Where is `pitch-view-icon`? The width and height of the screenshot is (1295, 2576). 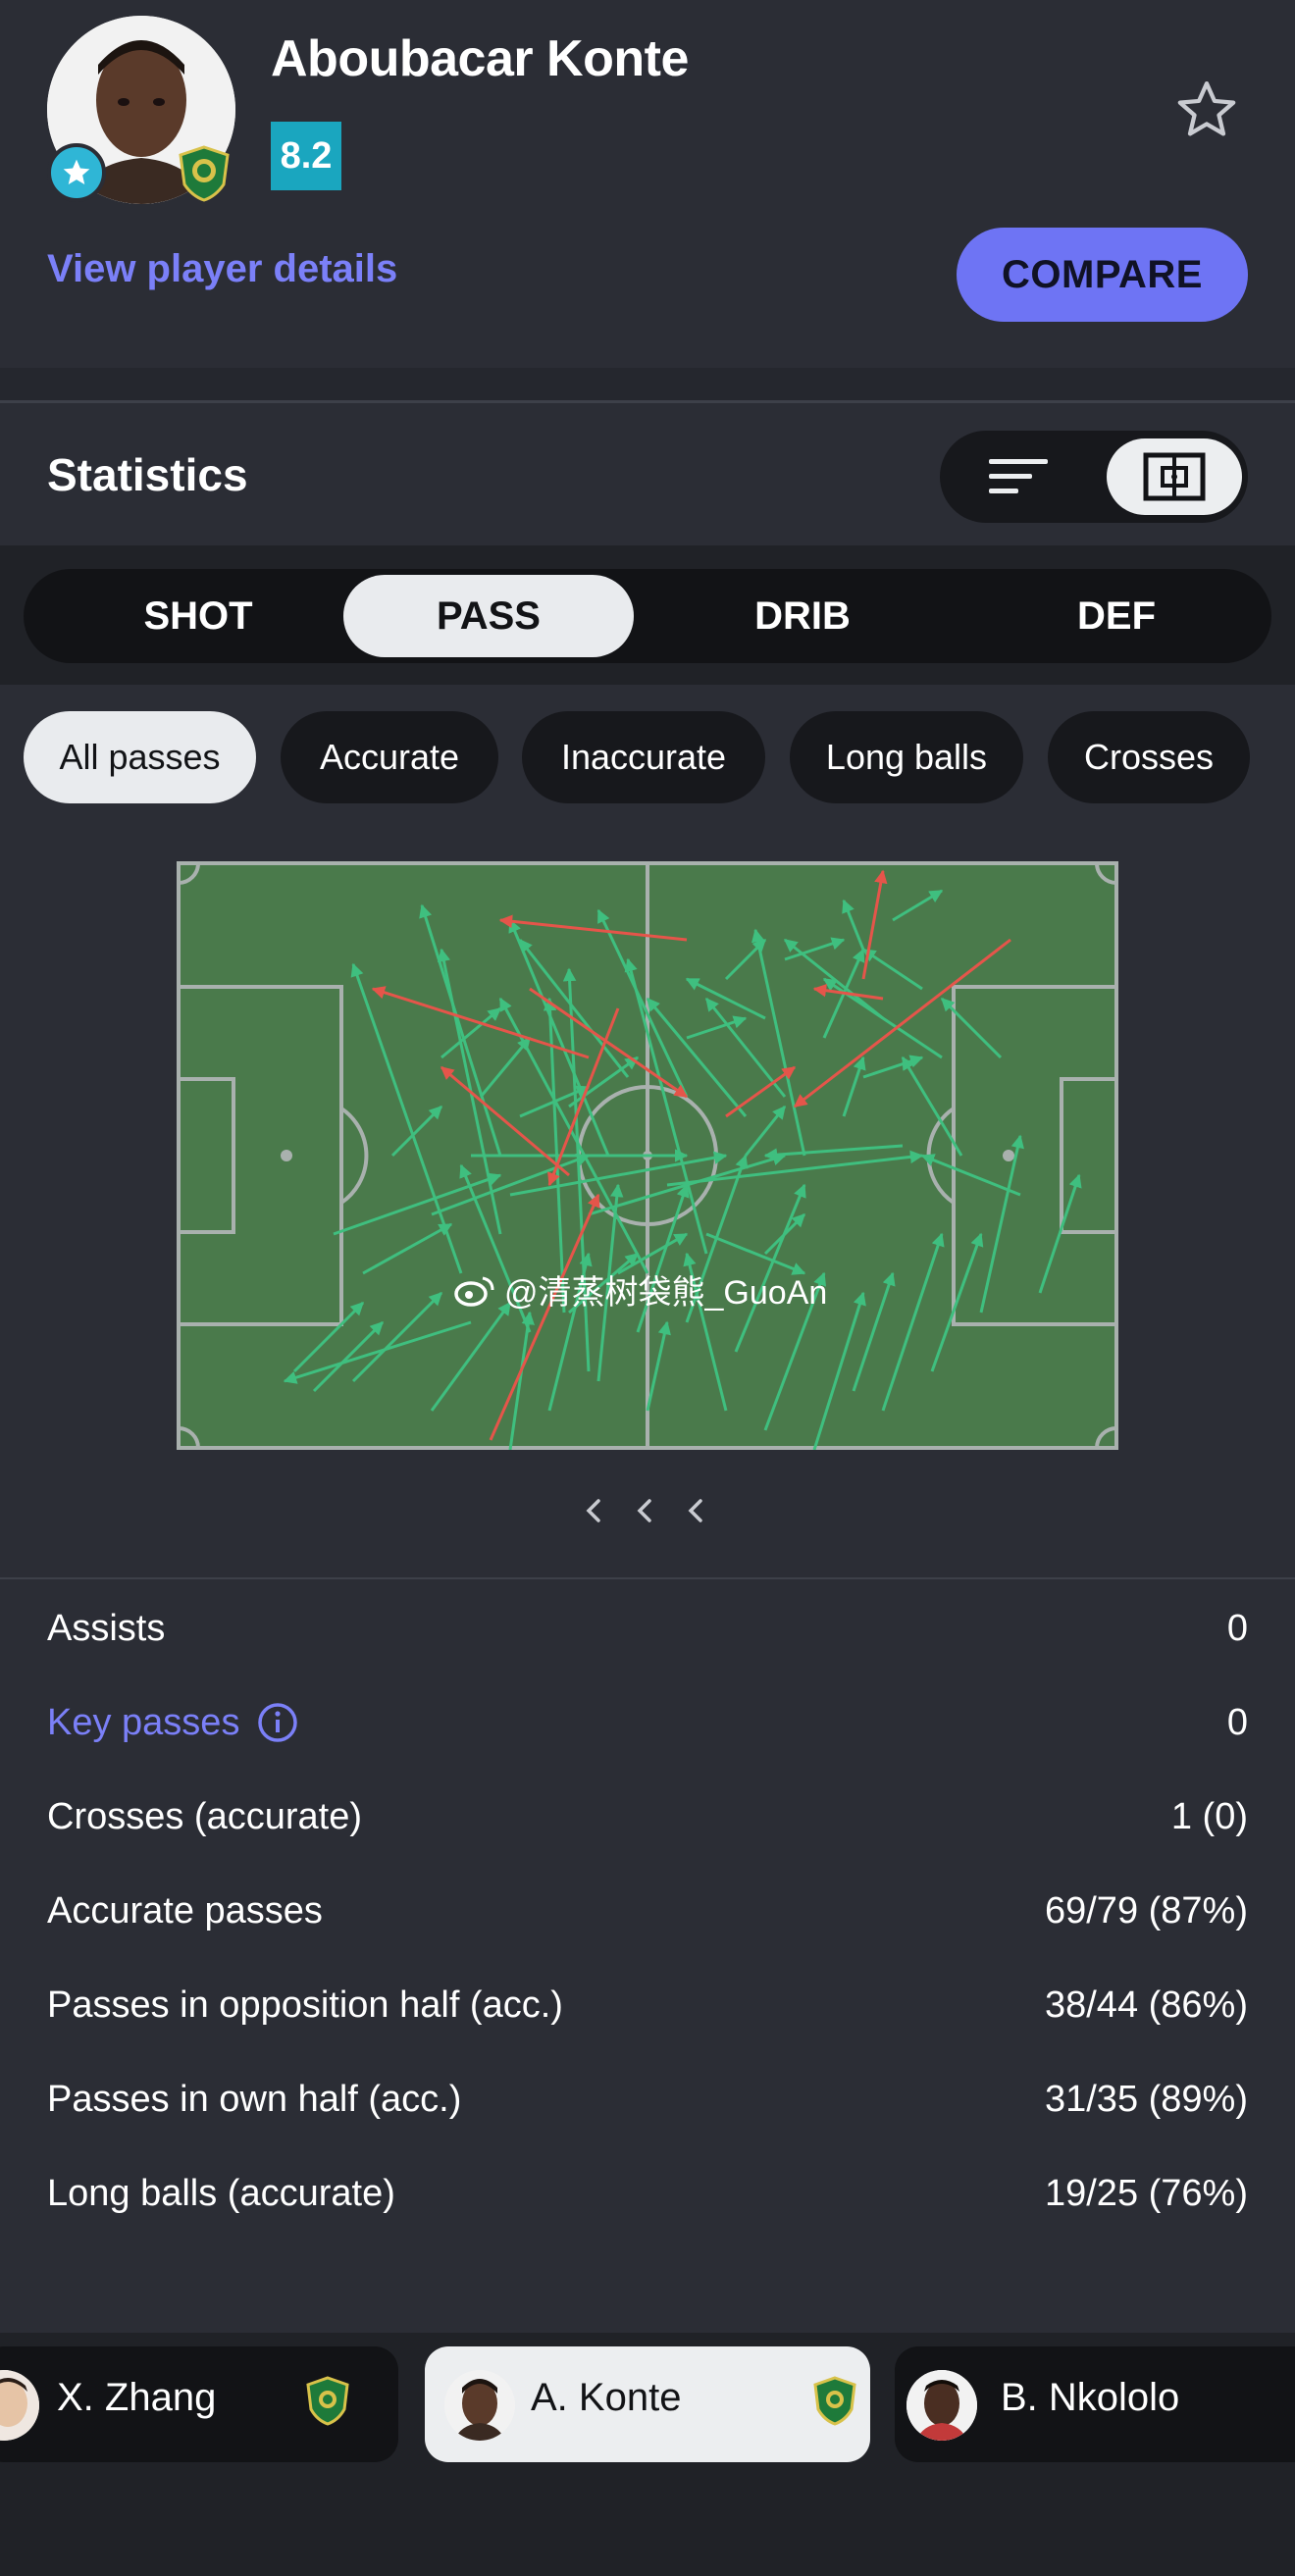
pitch-view-icon is located at coordinates (1174, 476).